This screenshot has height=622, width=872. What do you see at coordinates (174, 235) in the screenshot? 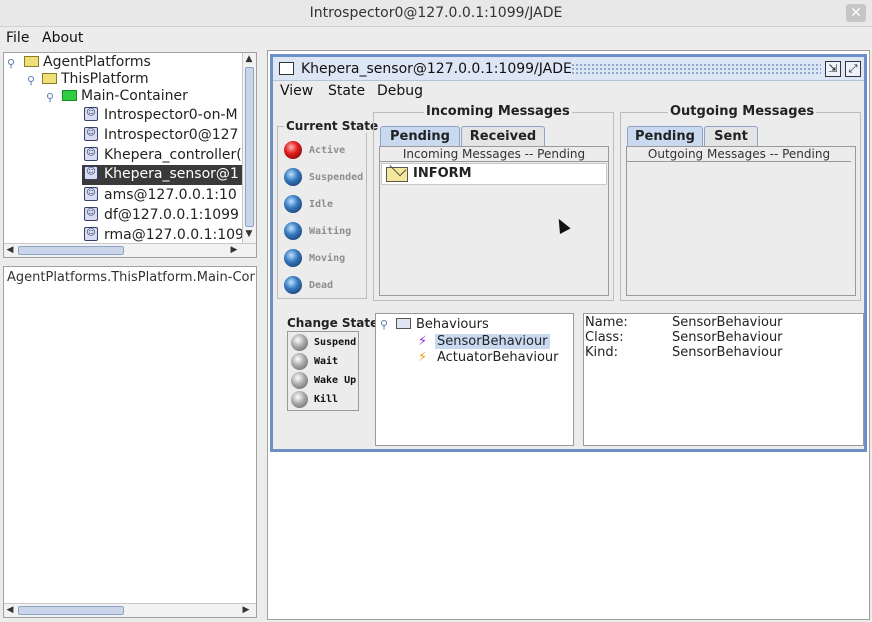
I see `tree-node-label: rma@127.0.0.1:109` at bounding box center [174, 235].